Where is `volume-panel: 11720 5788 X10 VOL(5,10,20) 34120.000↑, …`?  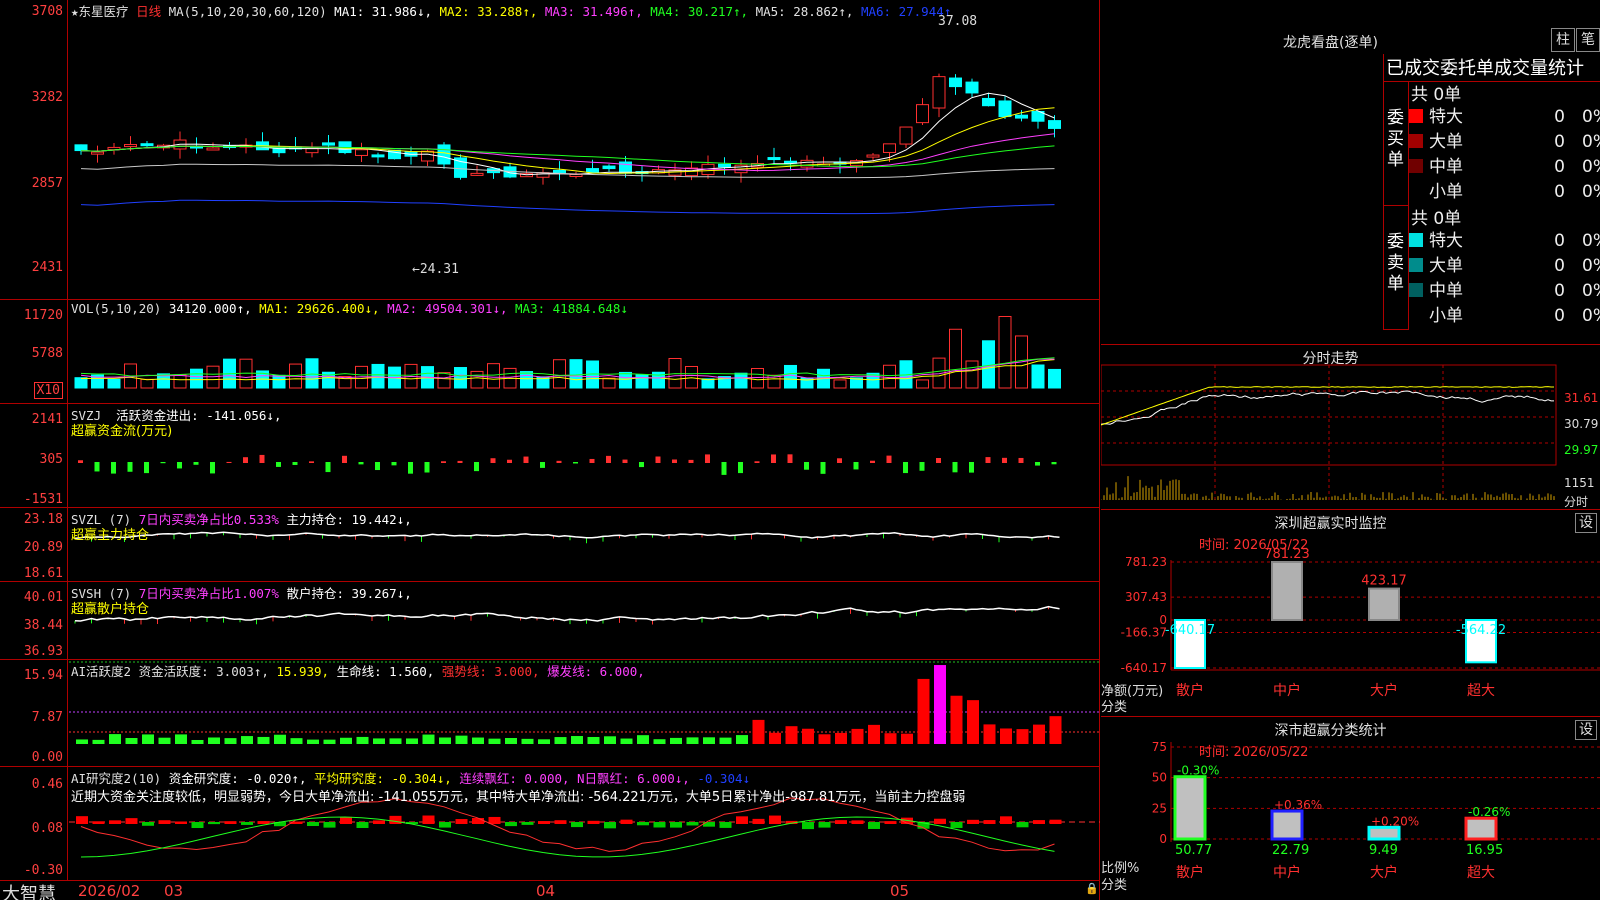 volume-panel: 11720 5788 X10 VOL(5,10,20) 34120.000↑, … is located at coordinates (550, 352).